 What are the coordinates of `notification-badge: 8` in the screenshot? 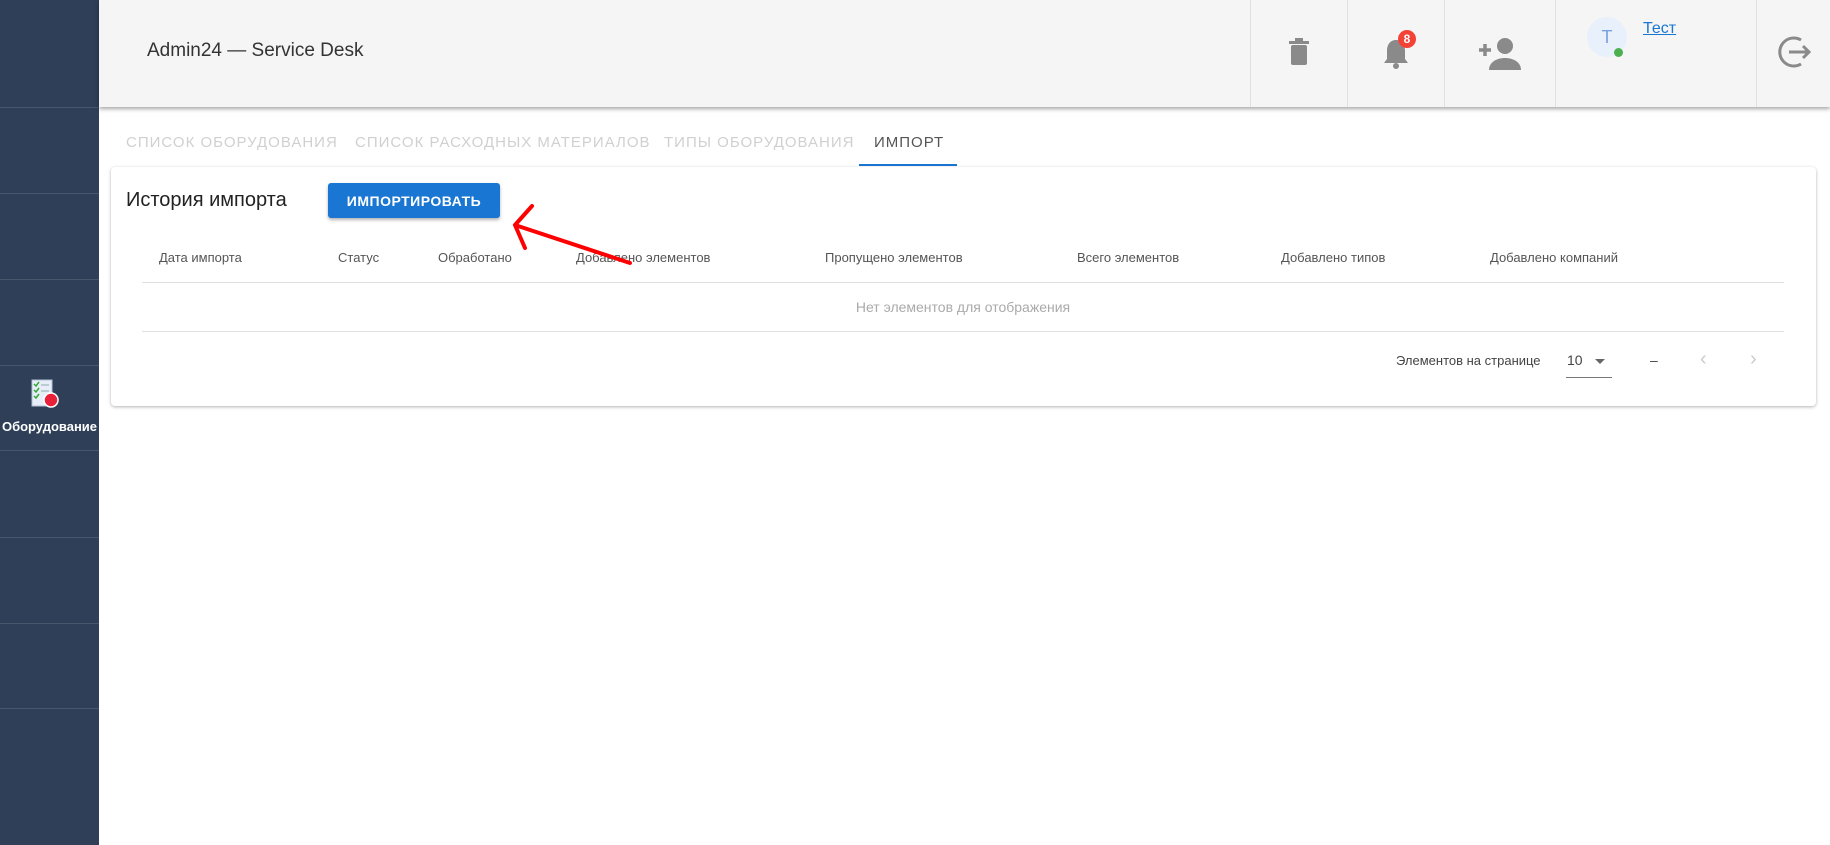 It's located at (1407, 39).